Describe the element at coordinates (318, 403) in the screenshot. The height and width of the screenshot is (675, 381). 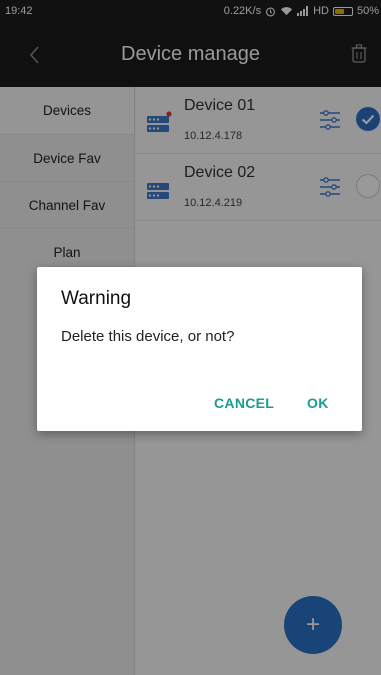
I see `ok-button: OK` at that location.